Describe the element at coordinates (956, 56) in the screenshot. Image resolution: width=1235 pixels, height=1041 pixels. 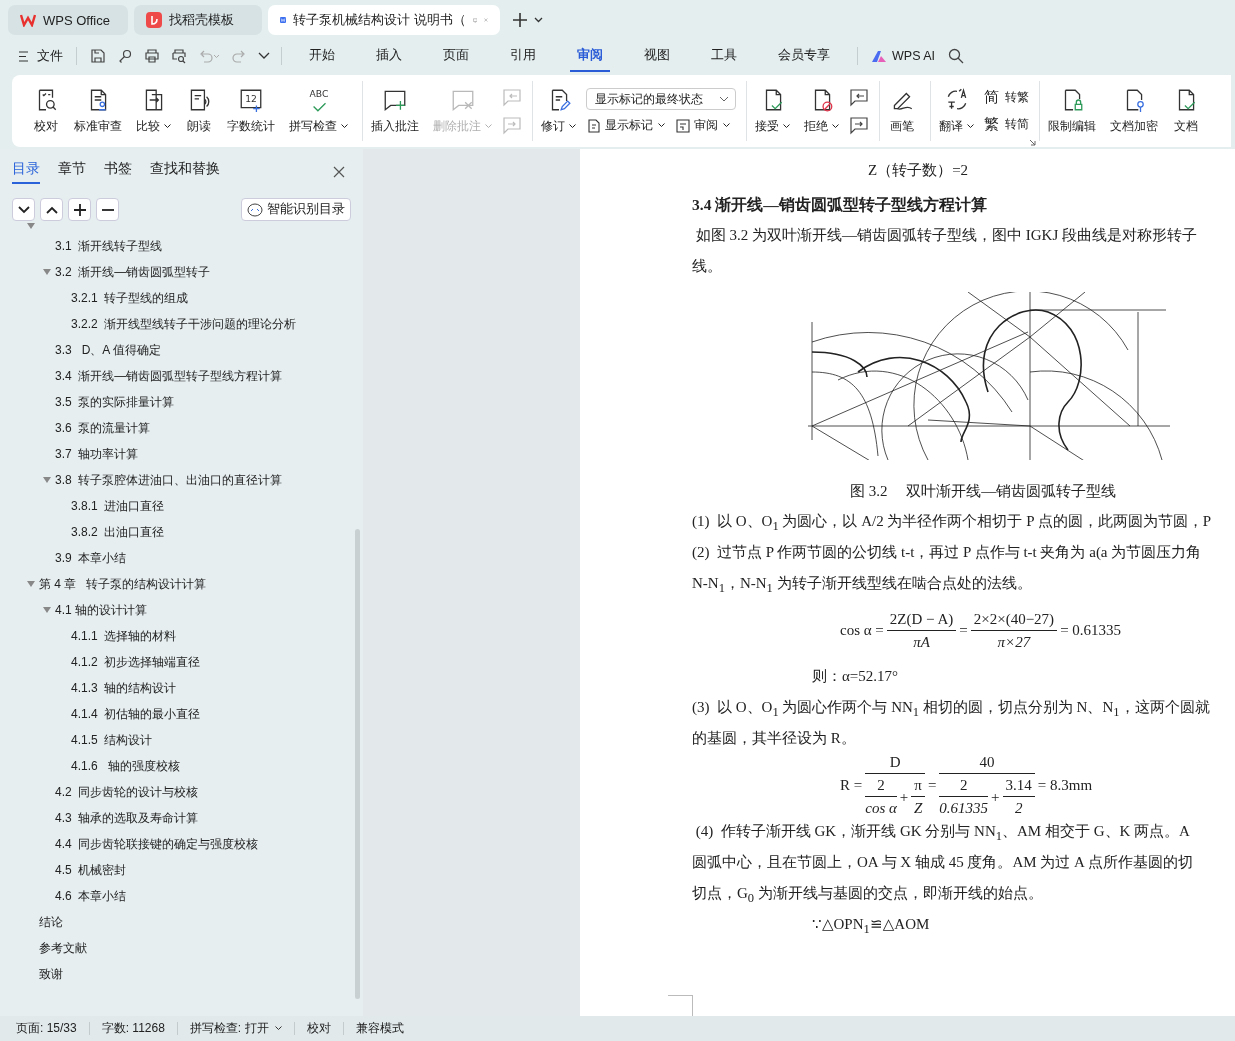
I see `search-icon` at that location.